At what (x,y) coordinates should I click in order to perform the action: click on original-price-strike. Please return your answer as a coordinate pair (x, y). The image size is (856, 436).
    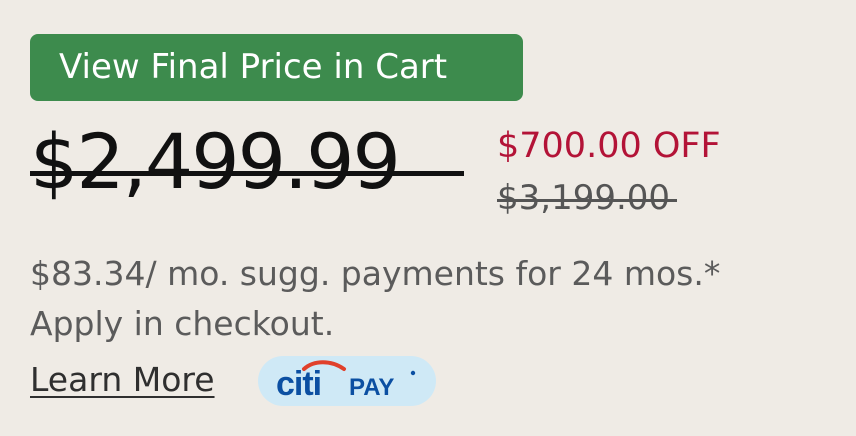
    Looking at the image, I should click on (587, 200).